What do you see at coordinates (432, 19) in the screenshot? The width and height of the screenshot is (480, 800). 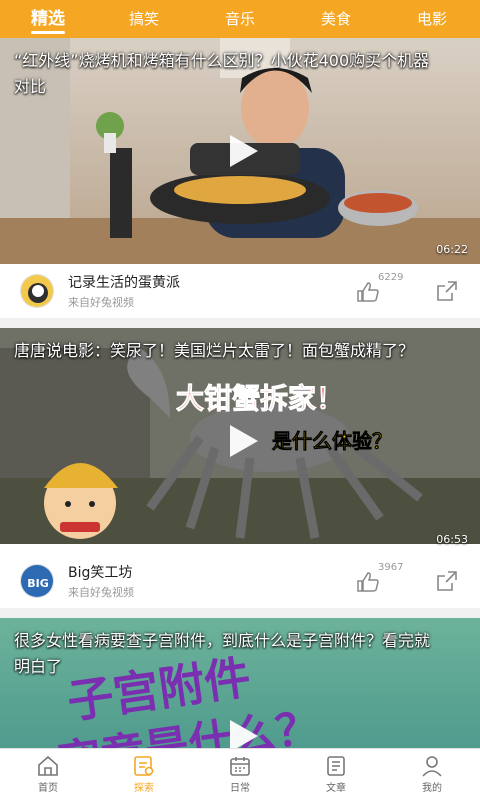 I see `tab-movie: 电影` at bounding box center [432, 19].